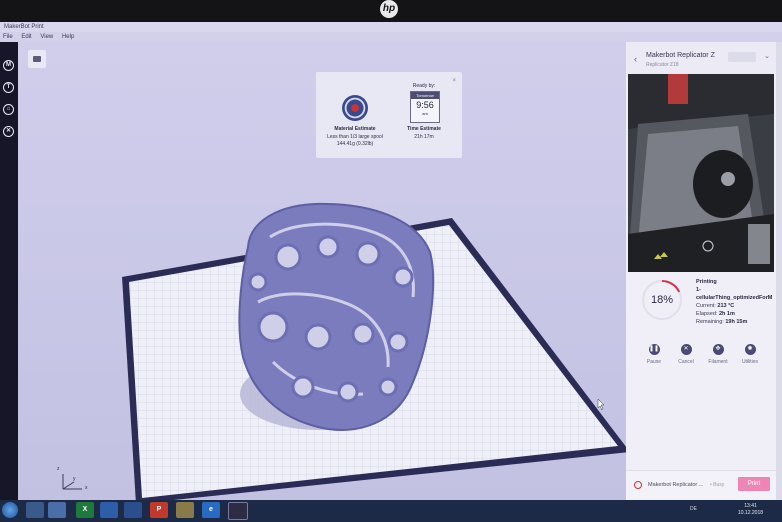 This screenshot has width=782, height=522. What do you see at coordinates (779, 271) in the screenshot?
I see `screen-right-edge` at bounding box center [779, 271].